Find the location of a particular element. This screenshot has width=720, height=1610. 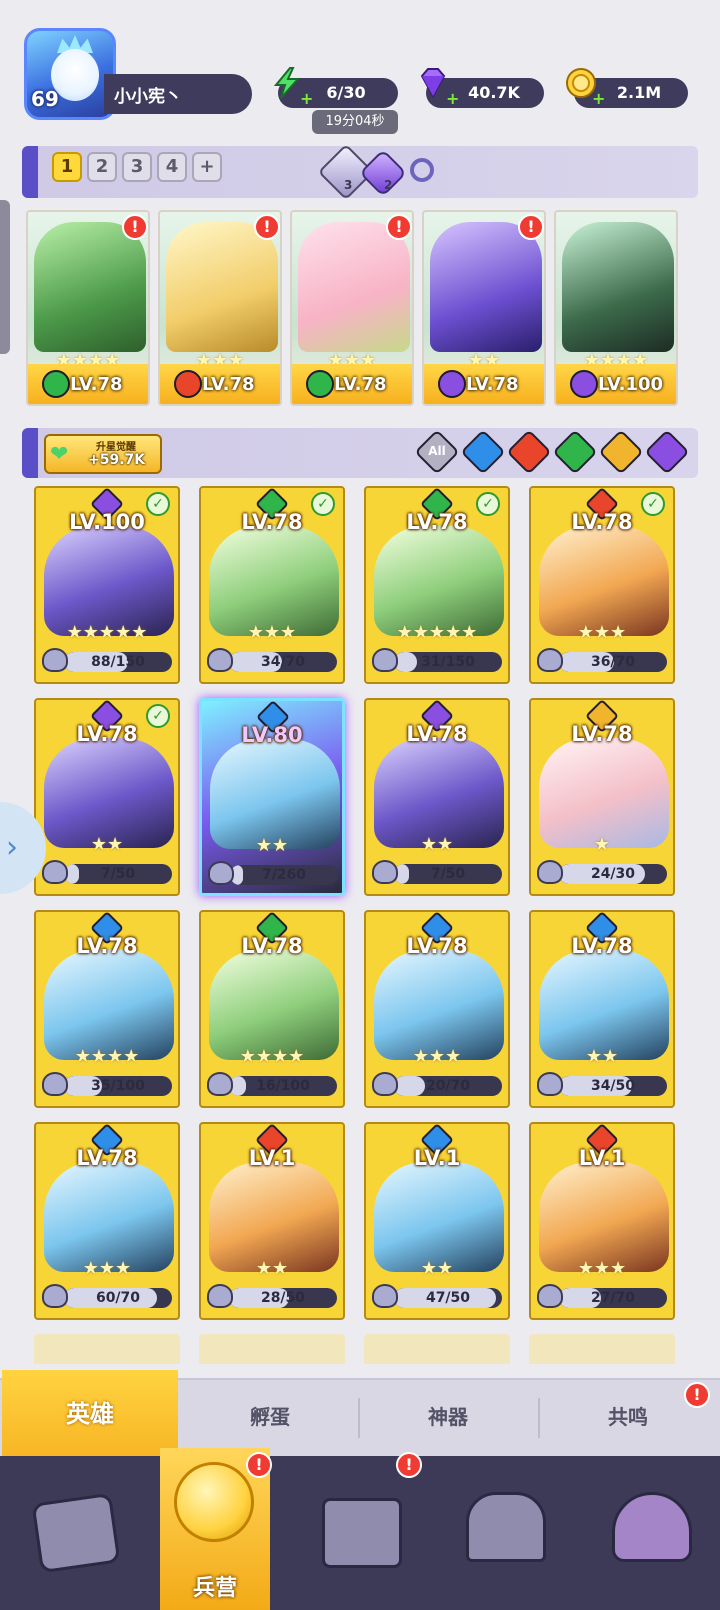

hero-card: LV.78 ★★★★ 35/100 is located at coordinates (107, 1009).